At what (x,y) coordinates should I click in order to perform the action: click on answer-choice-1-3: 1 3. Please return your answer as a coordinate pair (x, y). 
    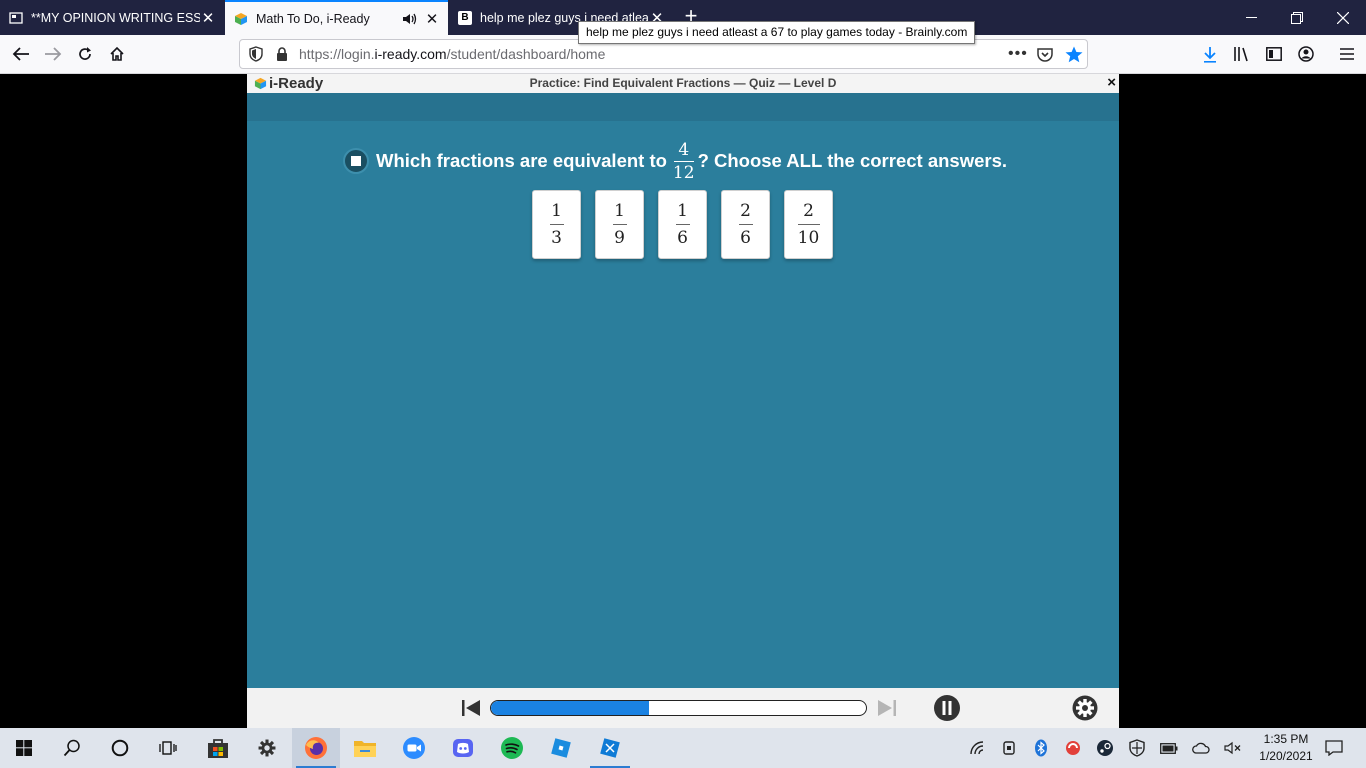
    Looking at the image, I should click on (556, 224).